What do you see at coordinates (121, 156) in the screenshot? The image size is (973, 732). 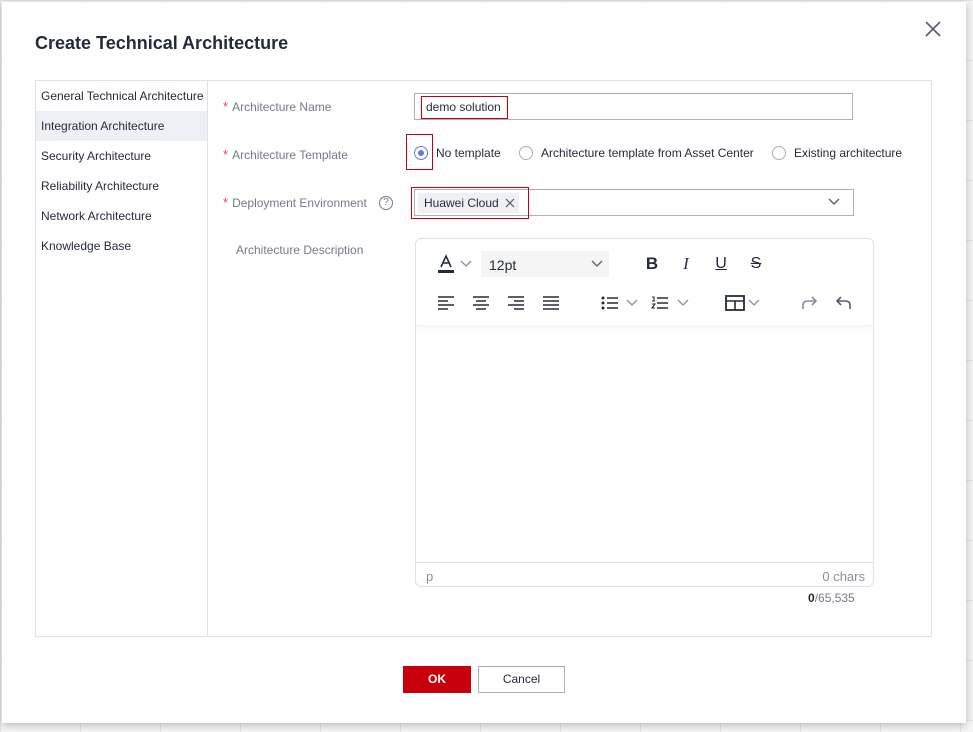 I see `sidebar-item-security-architecture: Security Architecture` at bounding box center [121, 156].